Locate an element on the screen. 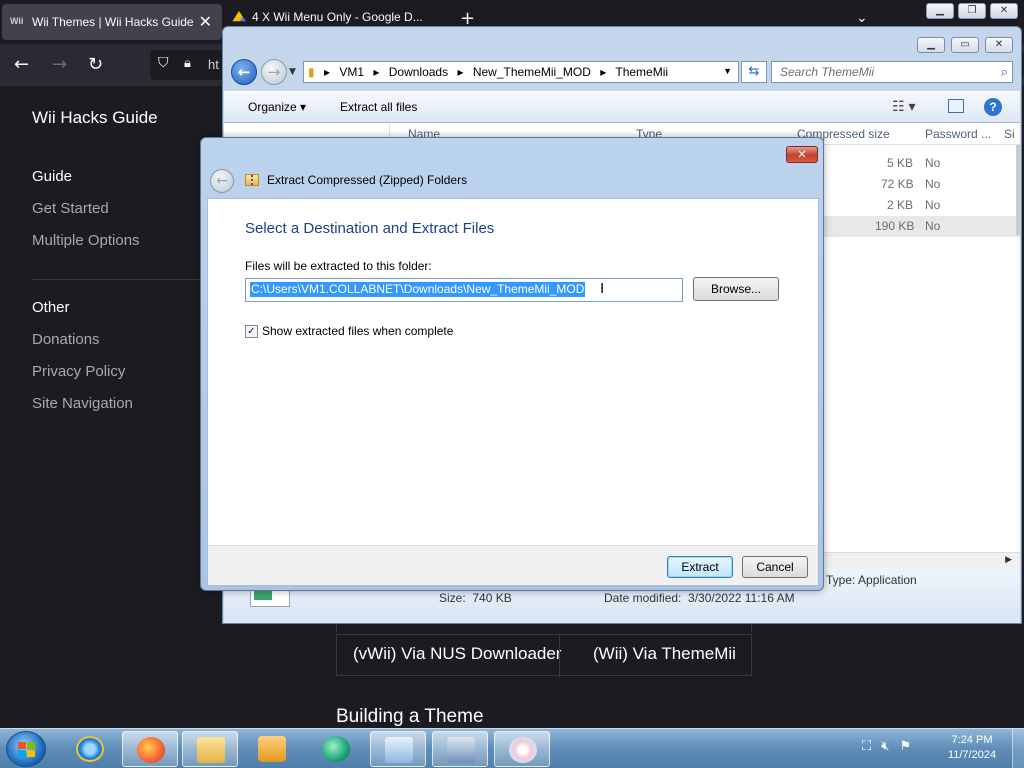 This screenshot has width=1024, height=768. tab-group-border is located at coordinates (544, 628).